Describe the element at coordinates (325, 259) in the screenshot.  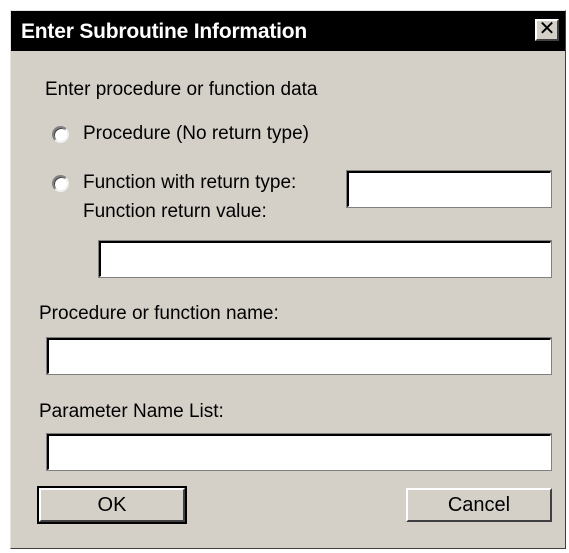
I see `function-return-value-input` at that location.